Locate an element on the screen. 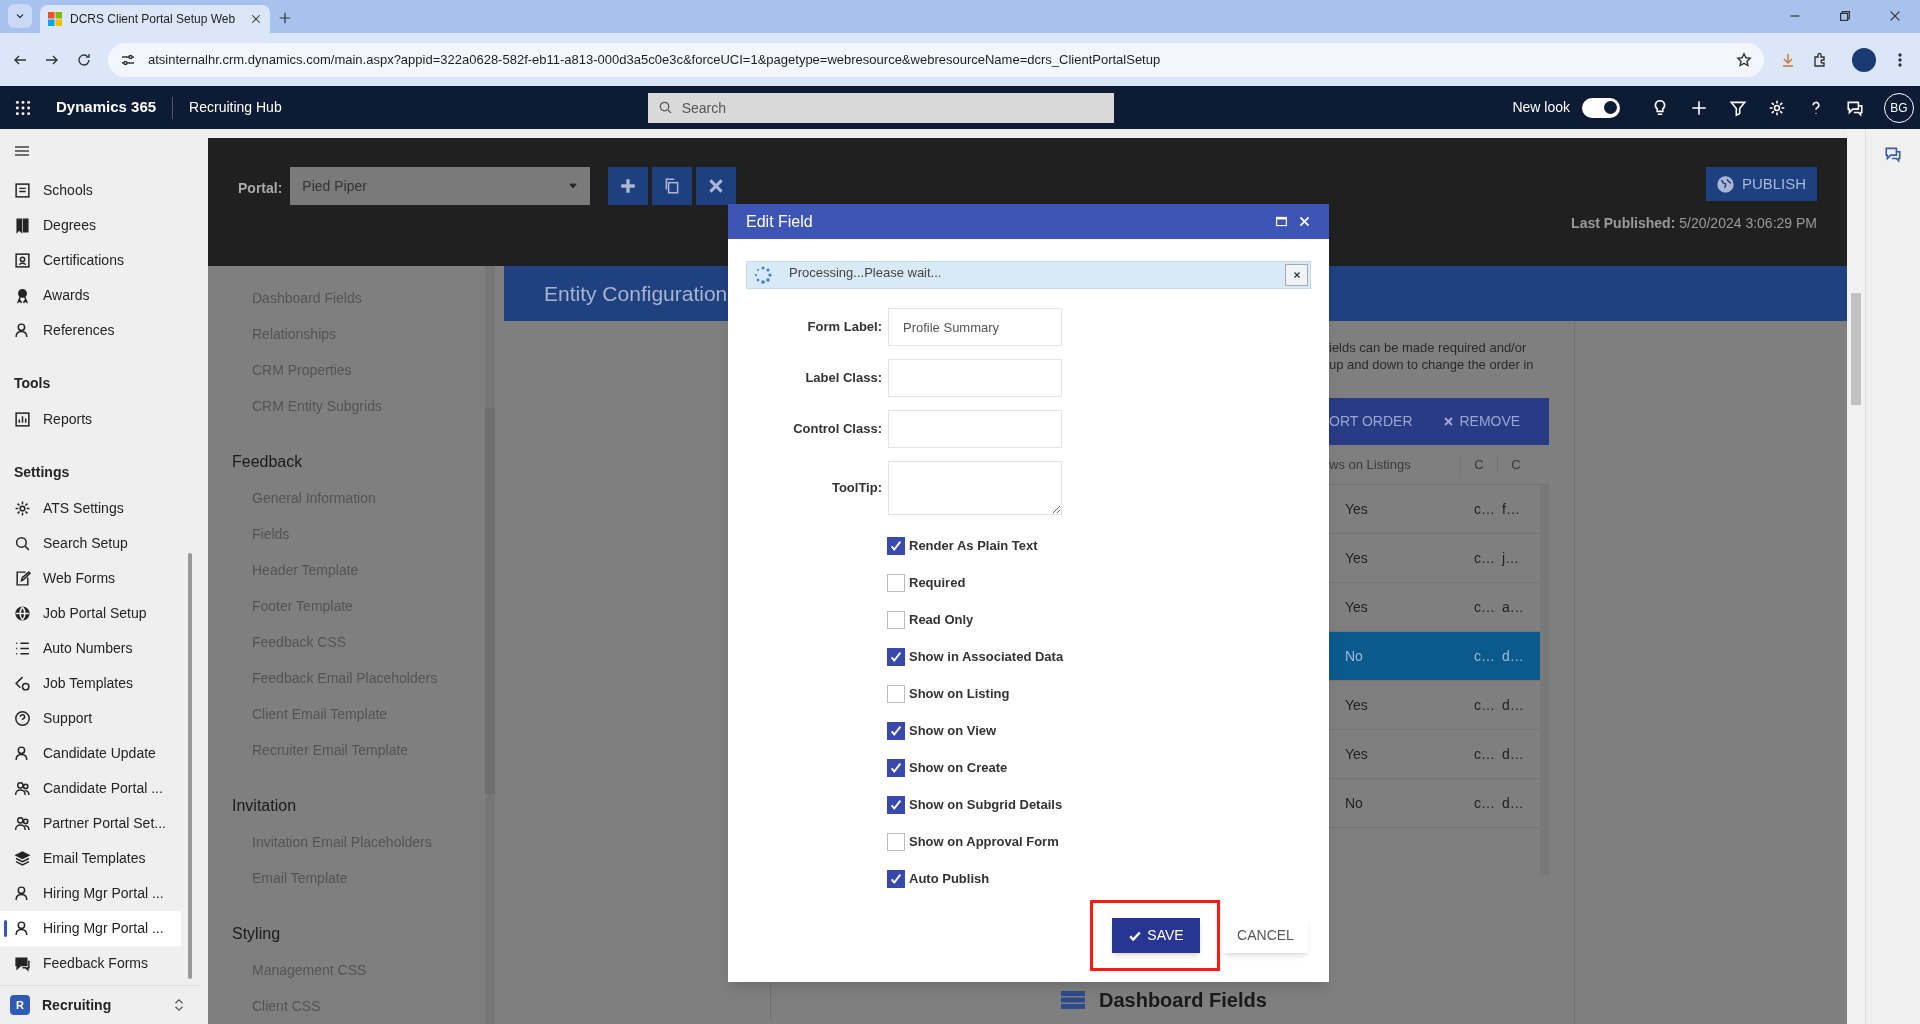 Image resolution: width=1920 pixels, height=1024 pixels. maximize-icon is located at coordinates (1281, 221).